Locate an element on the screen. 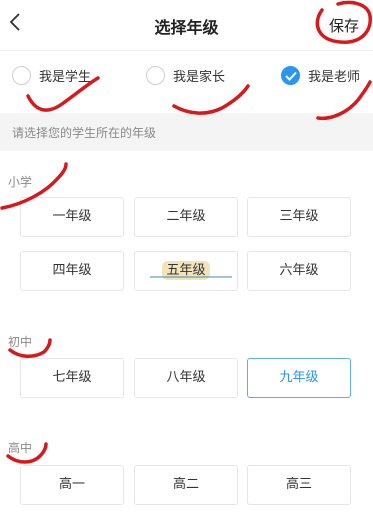 The image size is (373, 525). header-bar: 选择年级 保存 is located at coordinates (186, 25).